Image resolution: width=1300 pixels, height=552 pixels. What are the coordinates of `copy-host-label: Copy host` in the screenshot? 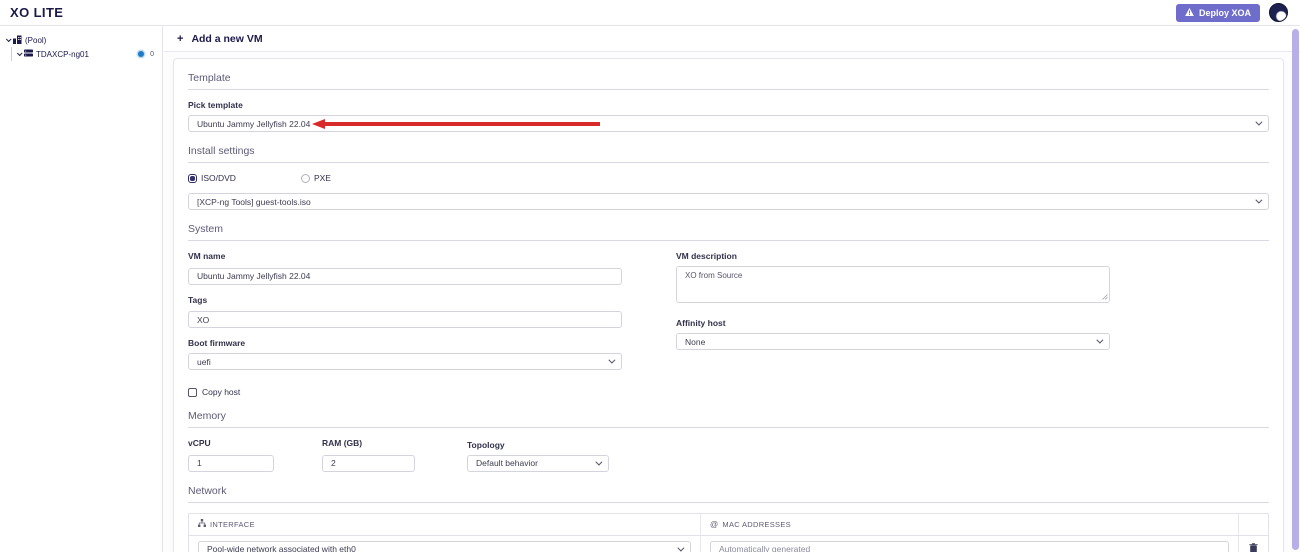 It's located at (221, 392).